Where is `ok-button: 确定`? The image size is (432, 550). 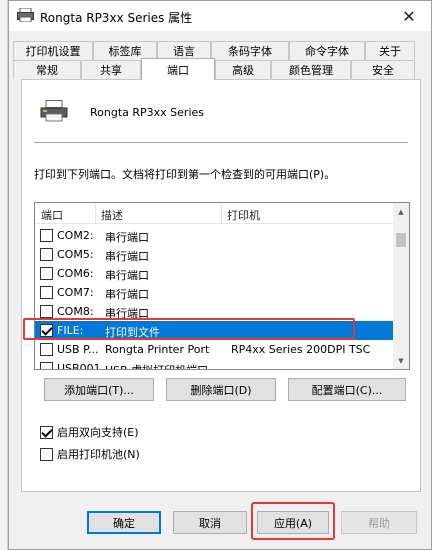 ok-button: 确定 is located at coordinates (124, 522).